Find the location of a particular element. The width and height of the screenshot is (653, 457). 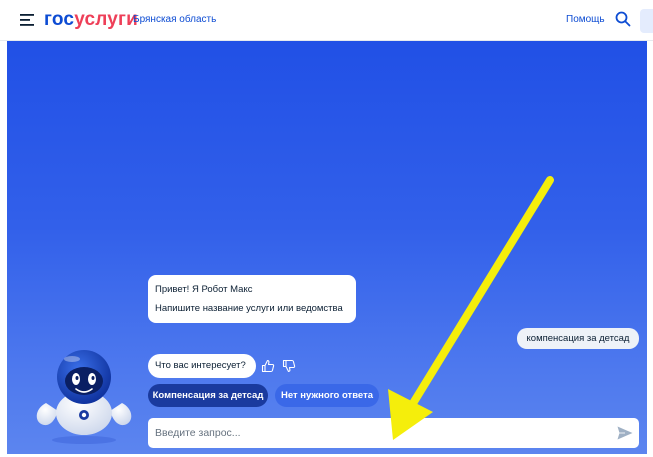

bot-question-bubble: Что вас интересует? is located at coordinates (202, 366).